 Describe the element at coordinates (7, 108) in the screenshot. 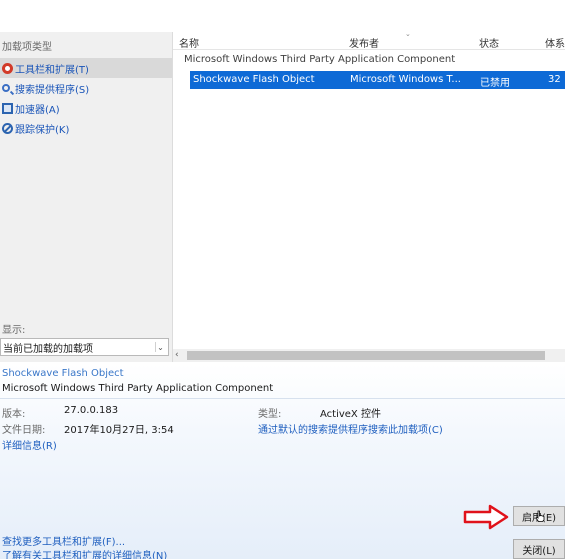

I see `accelerator-icon` at that location.